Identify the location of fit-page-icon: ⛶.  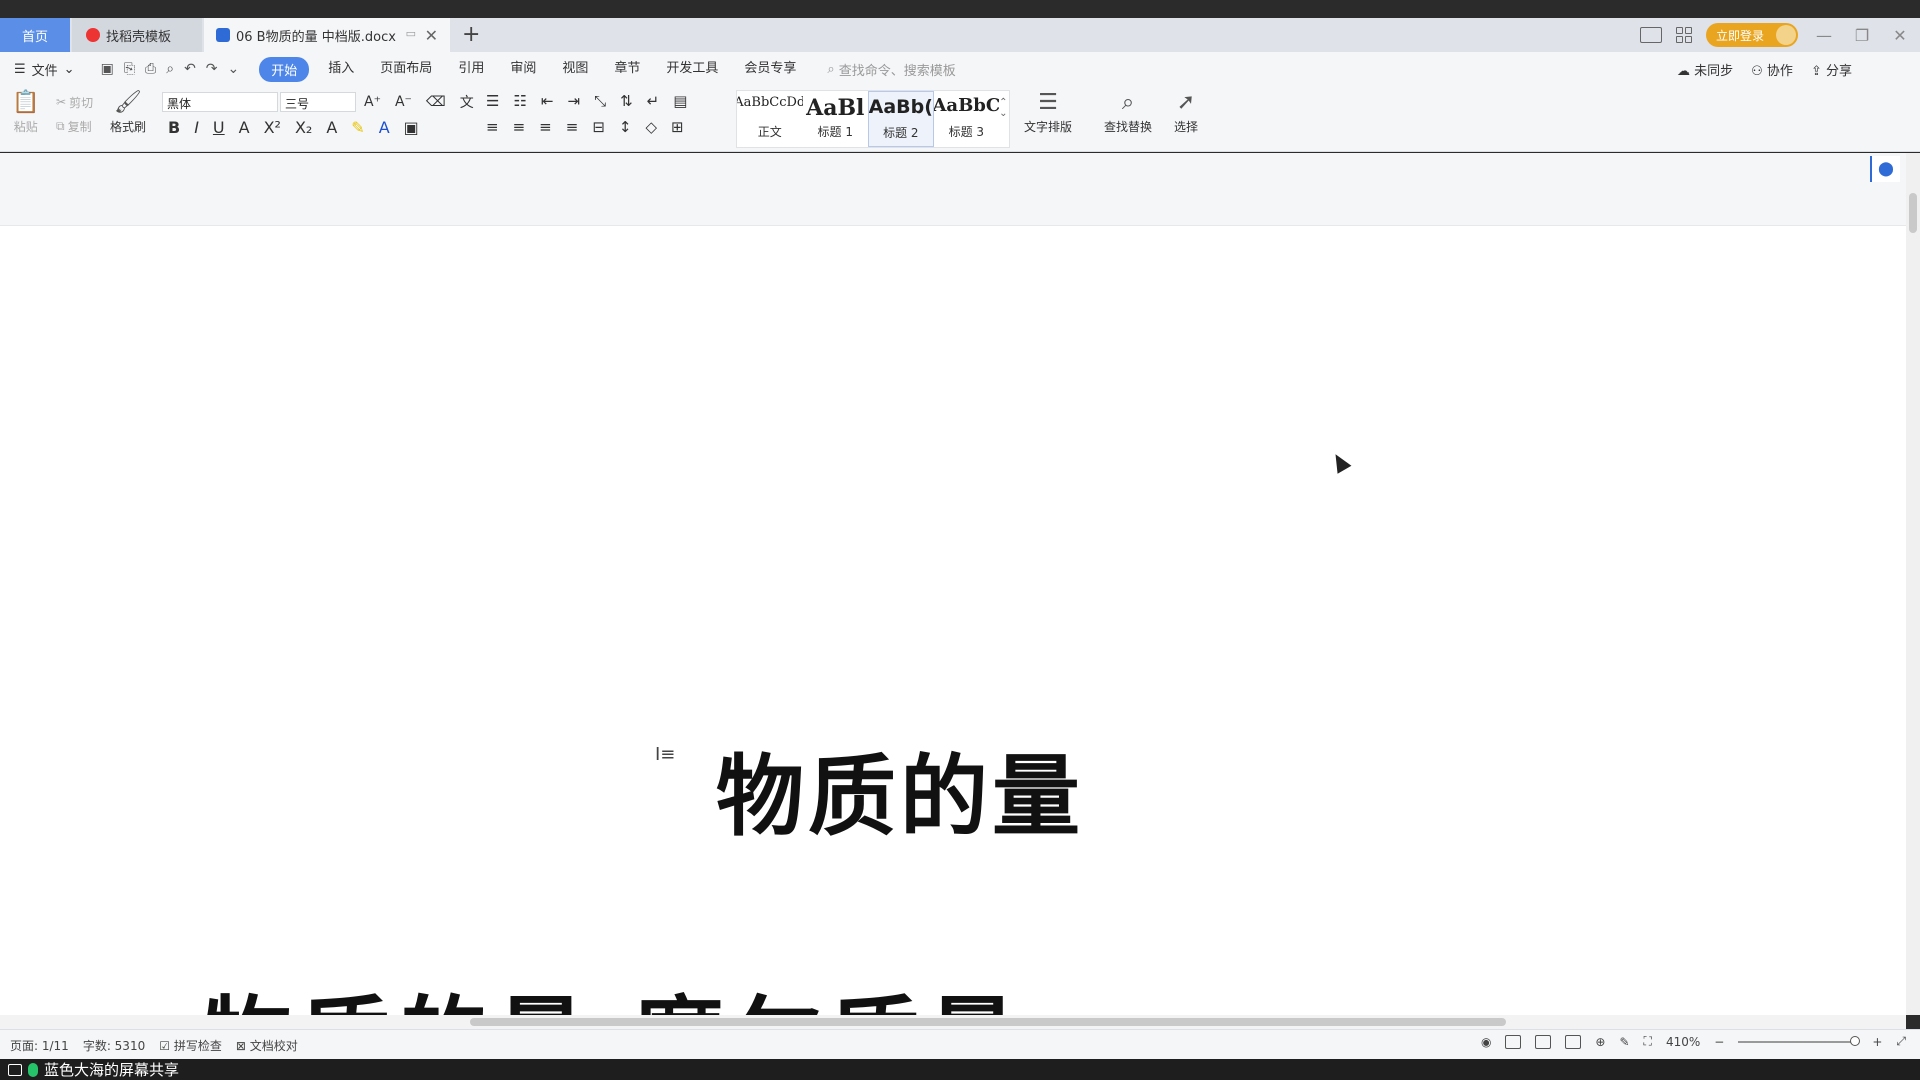
(1648, 1041).